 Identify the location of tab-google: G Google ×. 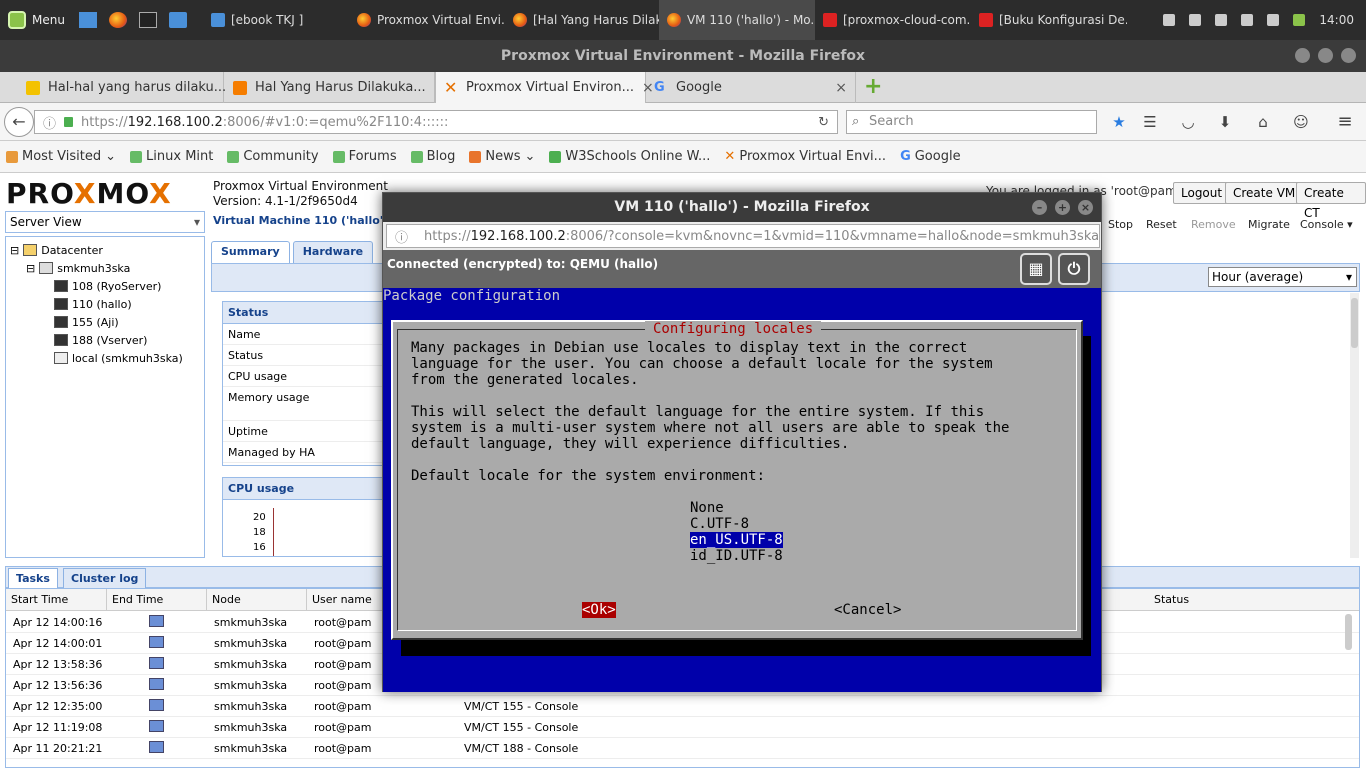
(751, 87).